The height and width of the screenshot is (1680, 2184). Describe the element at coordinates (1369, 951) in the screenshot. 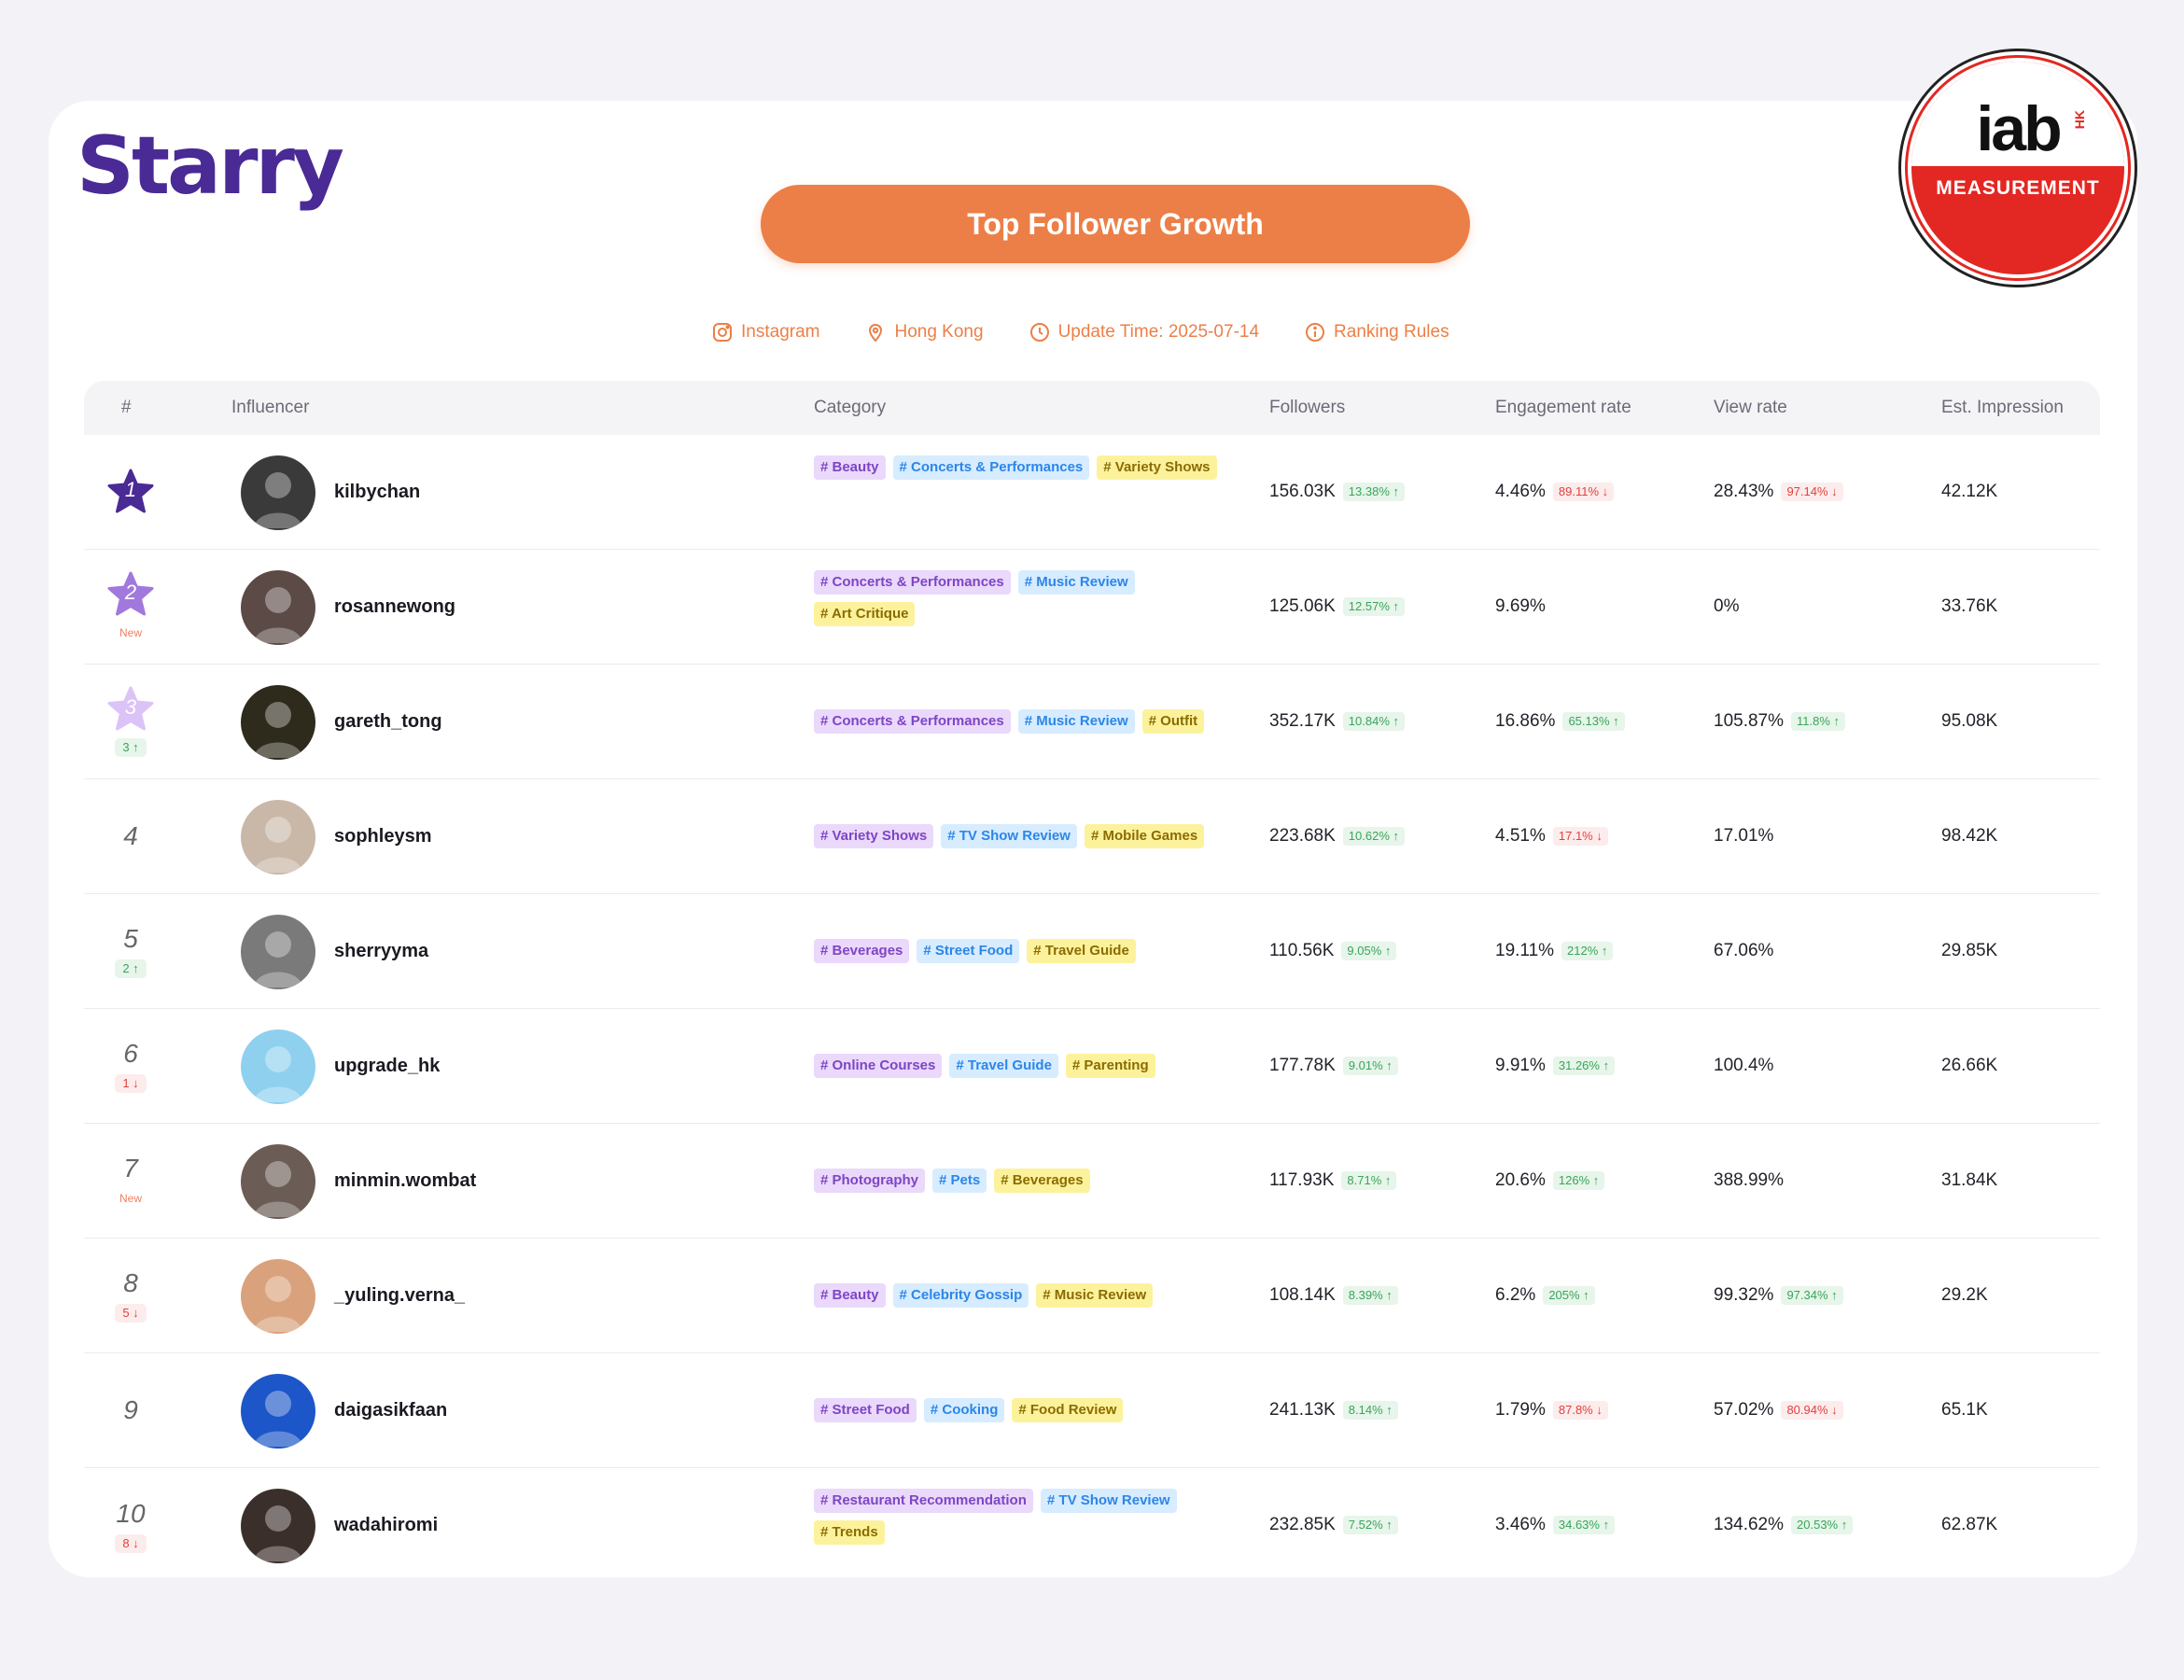

I see `followers-change: 9.05% ↑` at that location.